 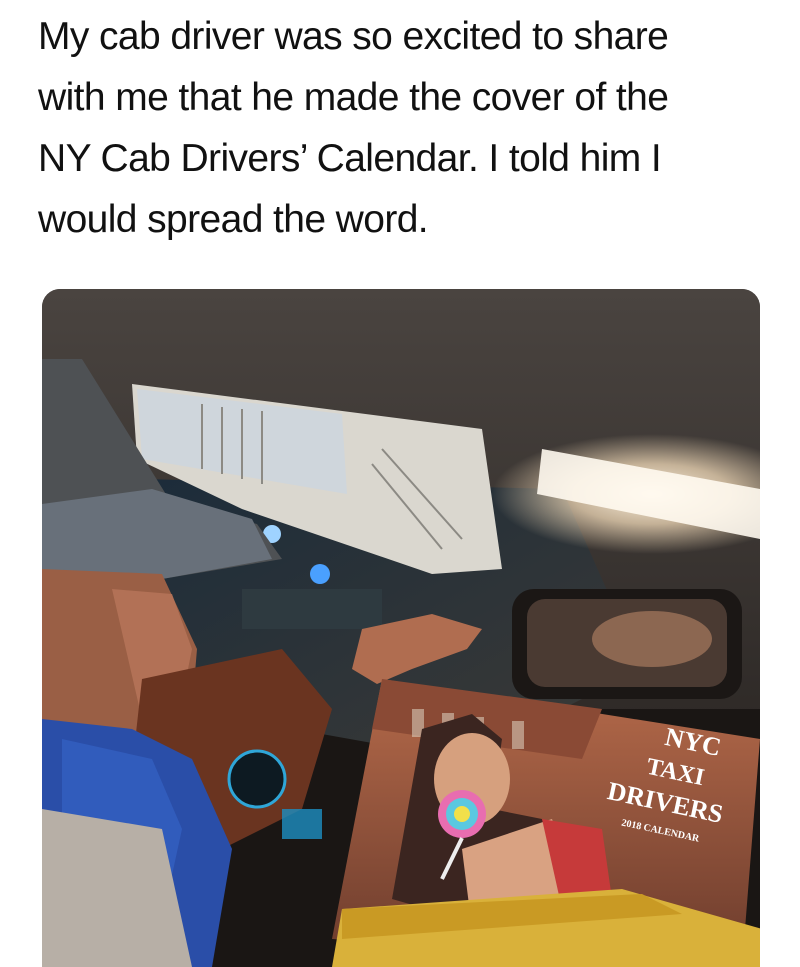 I want to click on caption-line: NY Cab Drivers’ Calendar. I told him I, so click(x=350, y=158).